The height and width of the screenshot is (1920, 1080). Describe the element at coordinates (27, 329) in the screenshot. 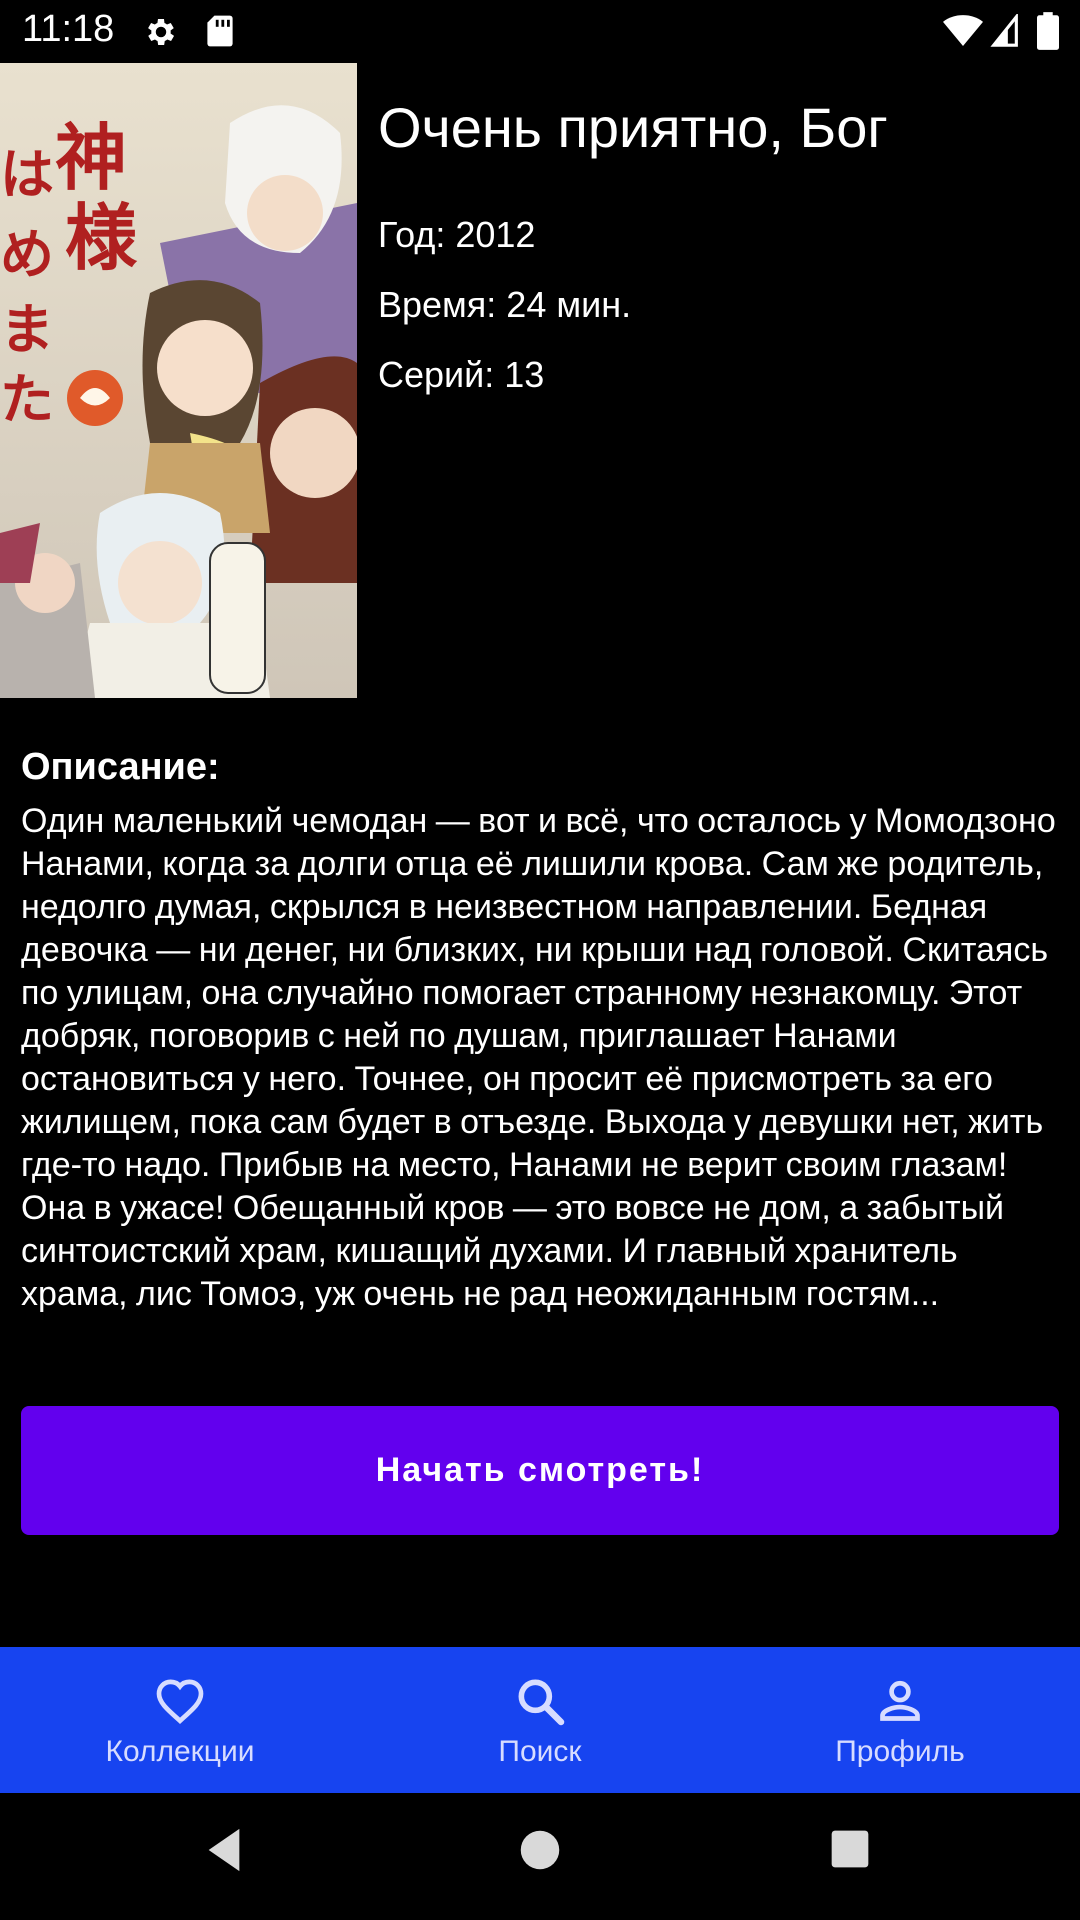

I see `svg-text: ま` at that location.